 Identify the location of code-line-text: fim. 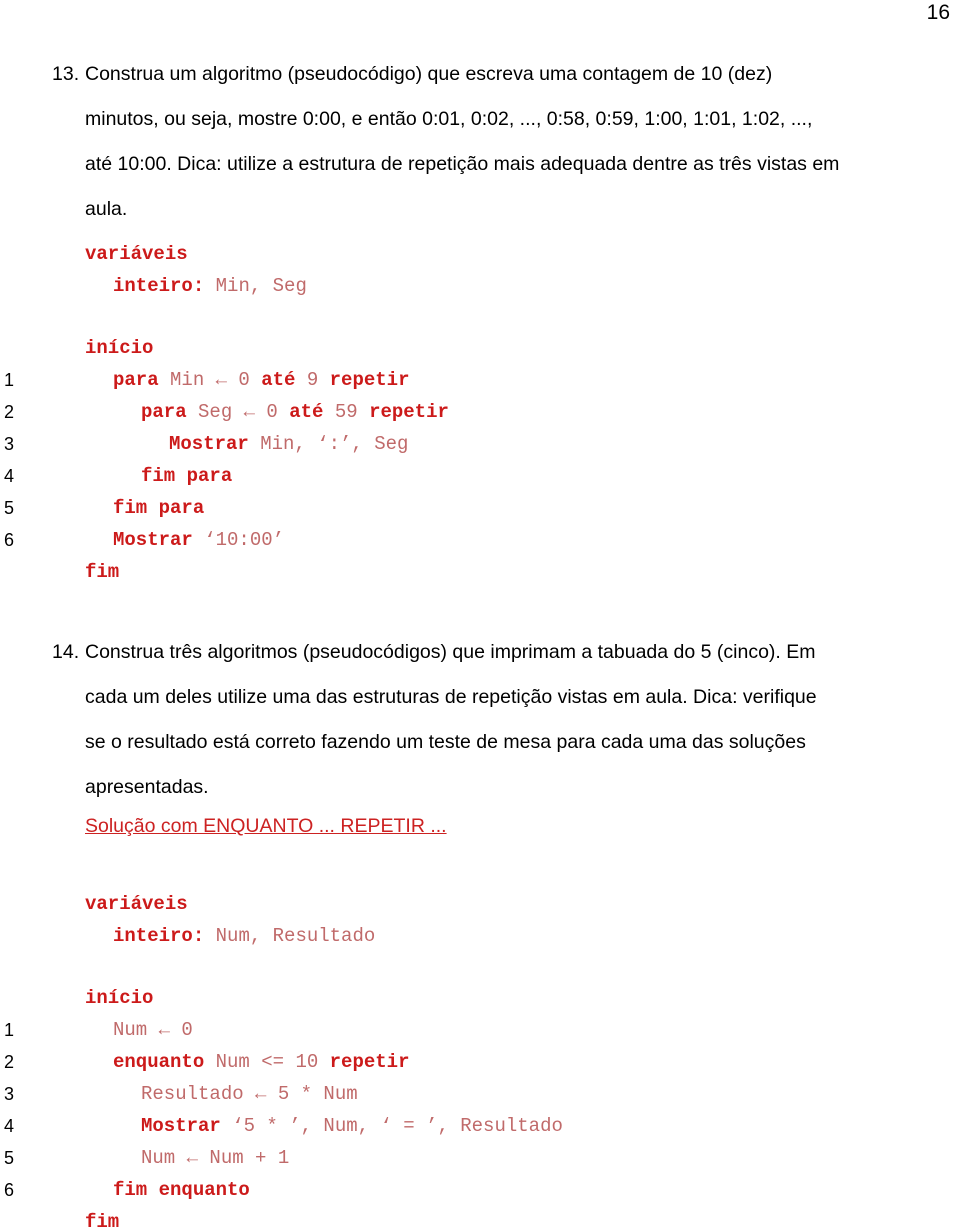
(507, 572).